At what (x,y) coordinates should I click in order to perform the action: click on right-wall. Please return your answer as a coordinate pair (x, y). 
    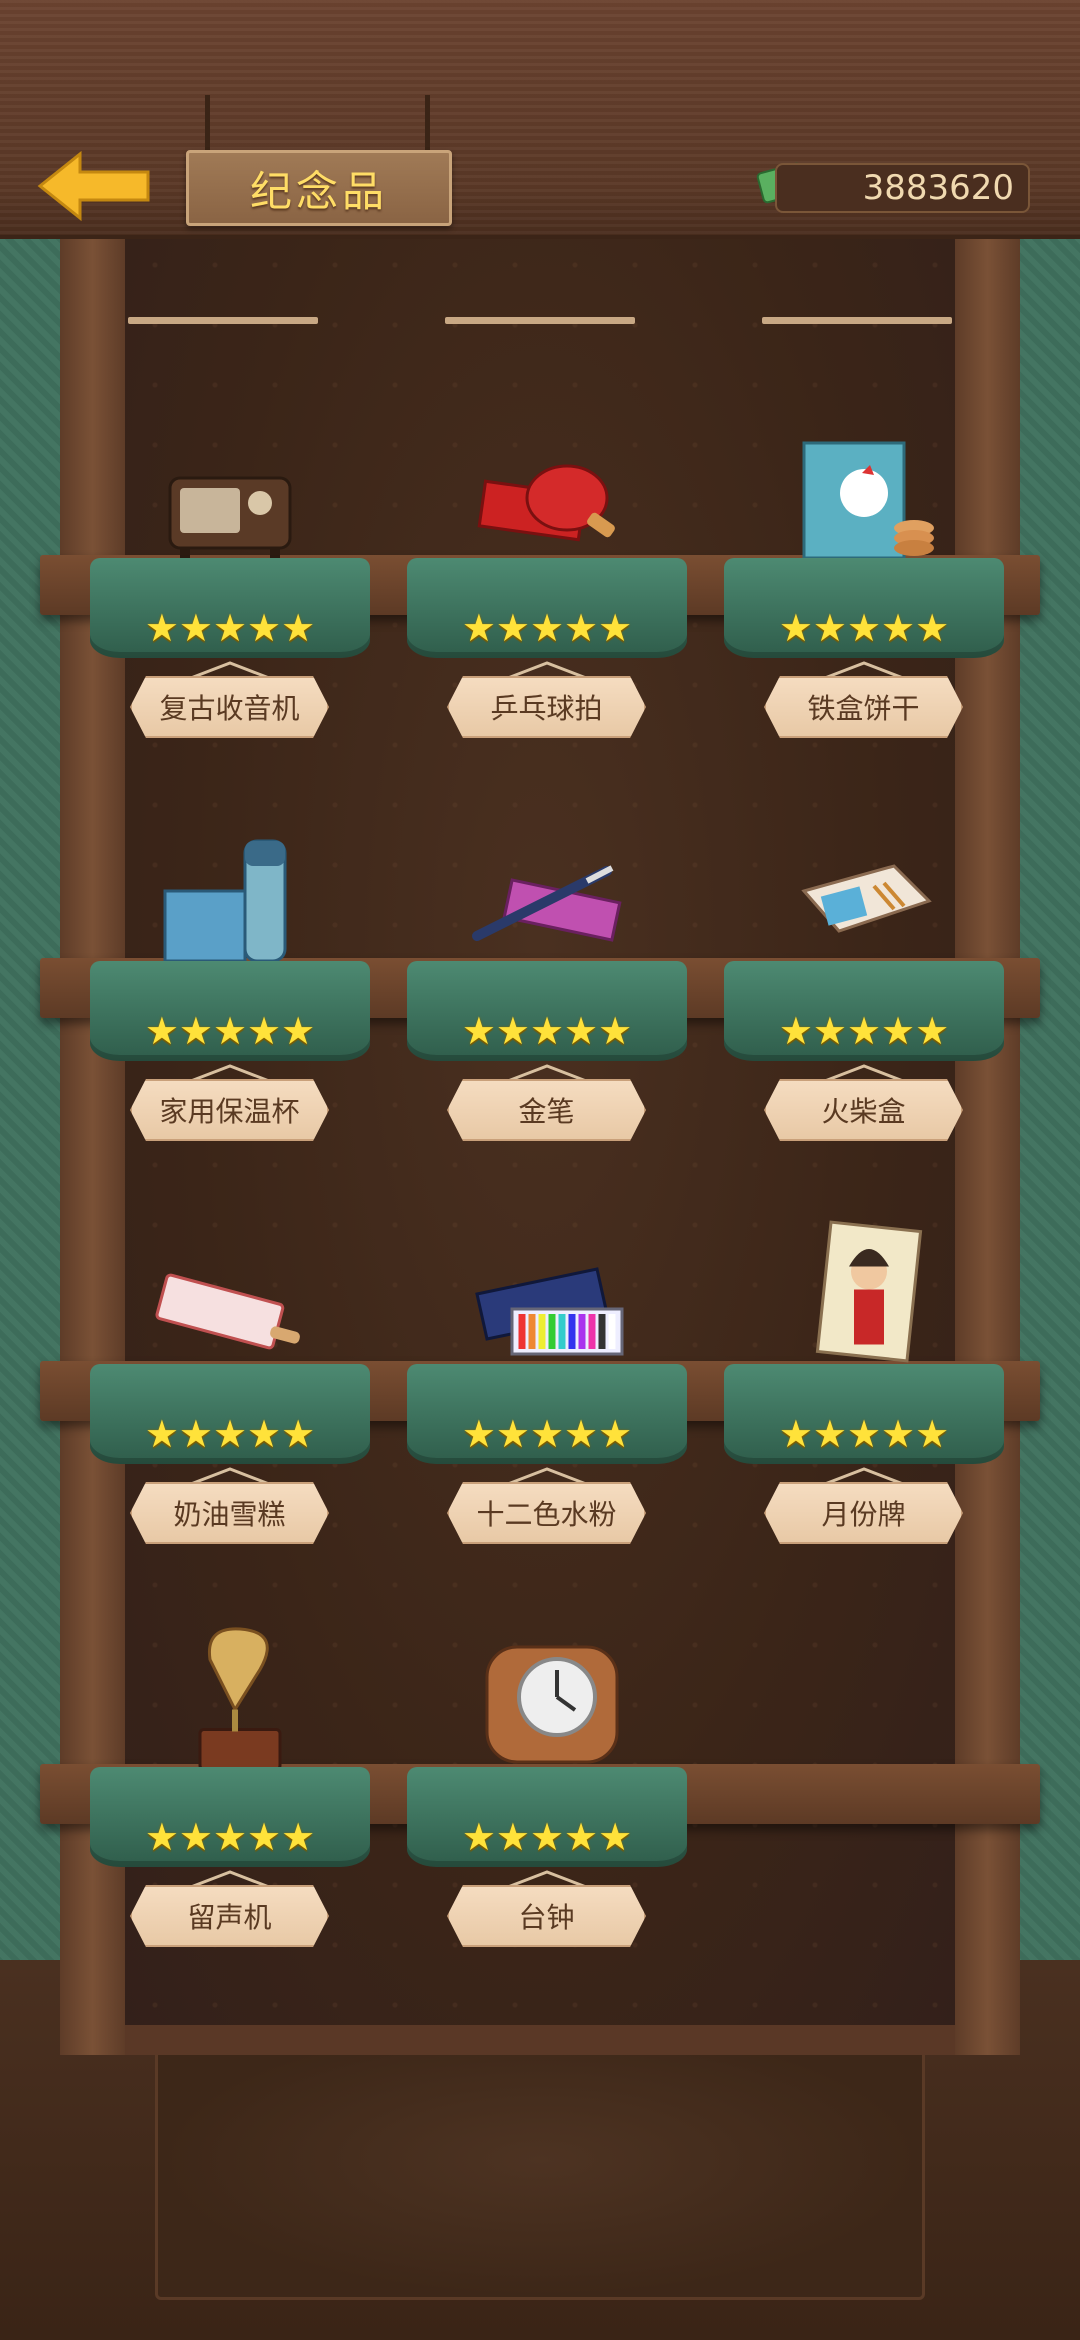
    Looking at the image, I should click on (1045, 1100).